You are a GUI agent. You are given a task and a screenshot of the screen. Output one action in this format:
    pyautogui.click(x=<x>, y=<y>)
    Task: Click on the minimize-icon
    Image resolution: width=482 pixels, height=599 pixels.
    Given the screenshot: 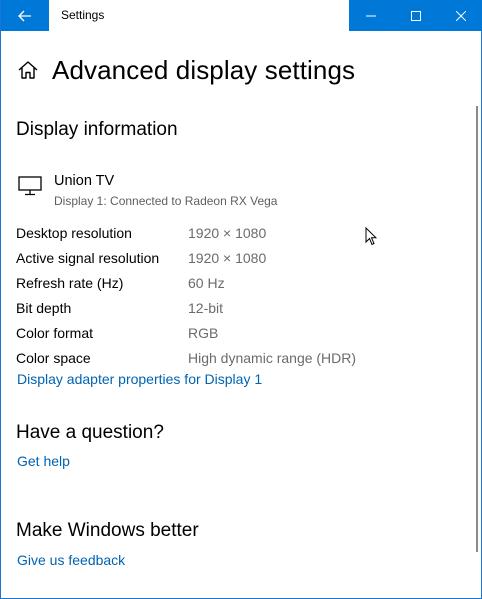 What is the action you would take?
    pyautogui.click(x=371, y=15)
    